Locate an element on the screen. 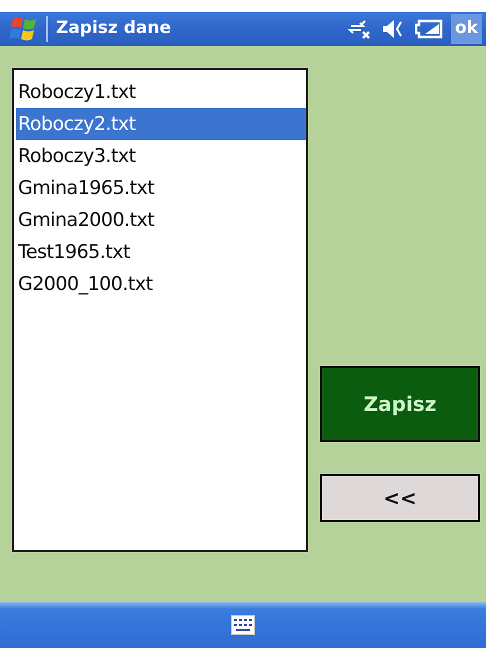 Image resolution: width=486 pixels, height=648 pixels. file-item: Roboczy2.txt is located at coordinates (161, 124).